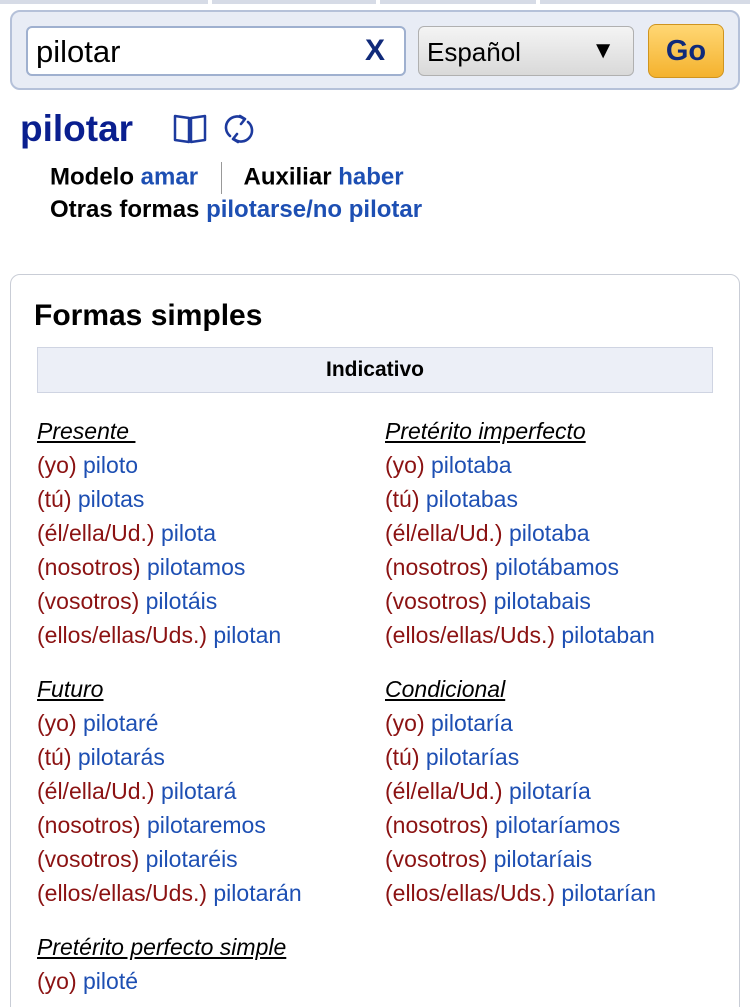  I want to click on tense-name: Presente, so click(86, 431).